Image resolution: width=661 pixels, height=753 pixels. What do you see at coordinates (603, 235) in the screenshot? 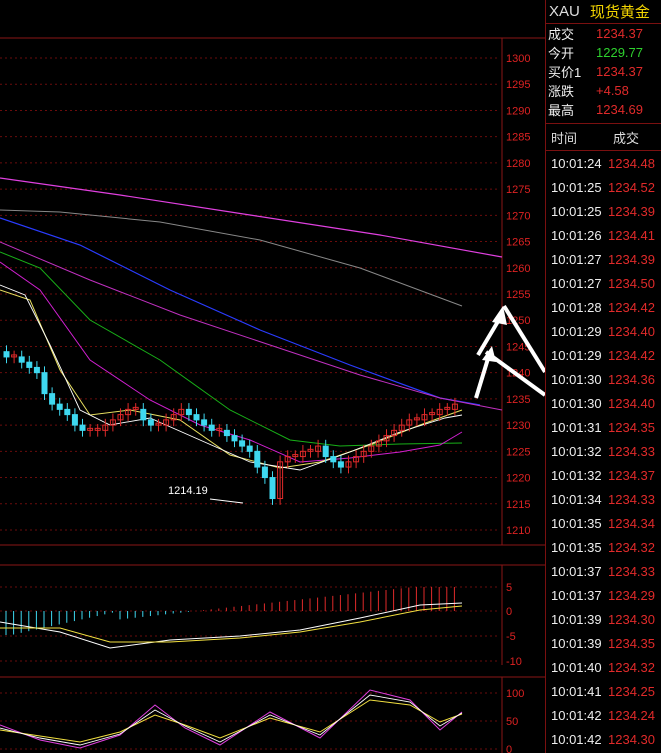
I see `tick-row: 10:01:26 1234.41` at bounding box center [603, 235].